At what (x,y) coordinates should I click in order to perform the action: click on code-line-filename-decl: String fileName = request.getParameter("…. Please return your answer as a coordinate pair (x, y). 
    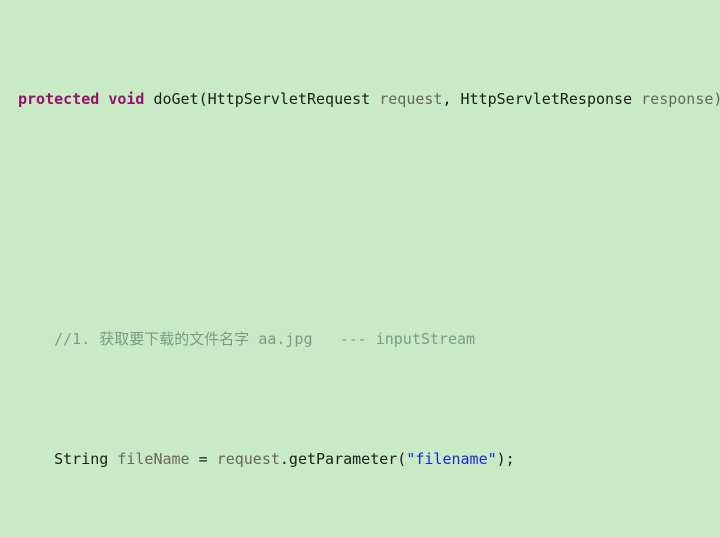
    Looking at the image, I should click on (360, 459).